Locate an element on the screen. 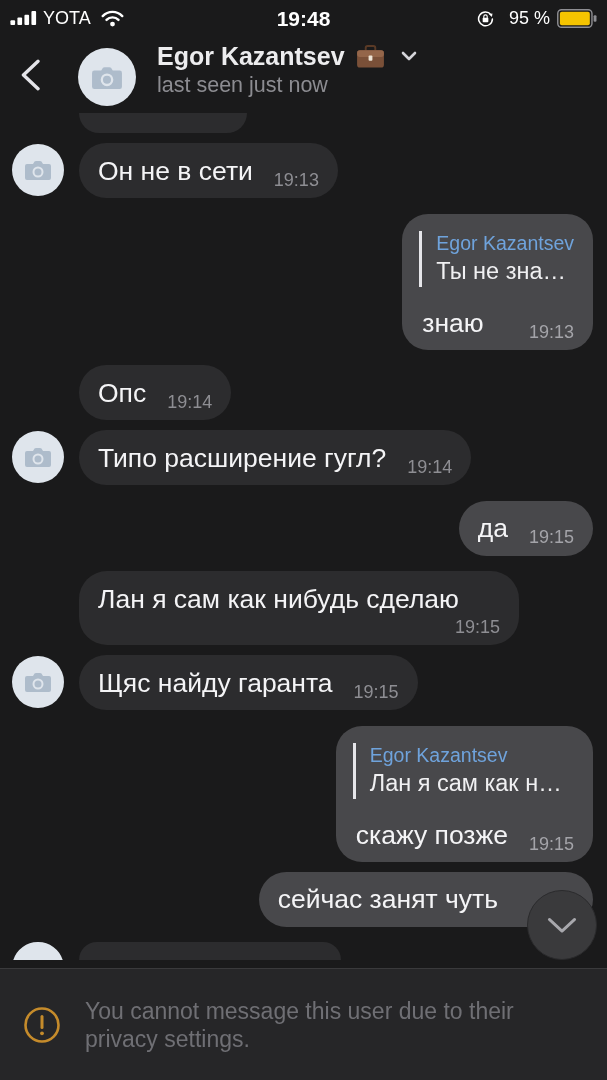 The height and width of the screenshot is (1080, 607). battery-percent: 95 % is located at coordinates (529, 18).